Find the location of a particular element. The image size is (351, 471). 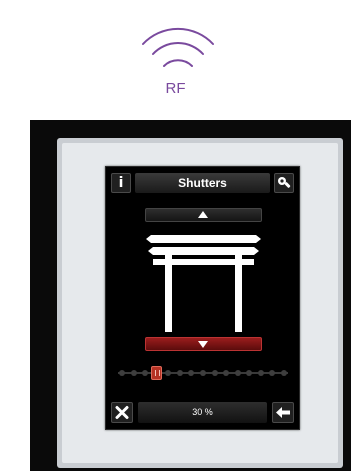

move-down-button is located at coordinates (203, 344).